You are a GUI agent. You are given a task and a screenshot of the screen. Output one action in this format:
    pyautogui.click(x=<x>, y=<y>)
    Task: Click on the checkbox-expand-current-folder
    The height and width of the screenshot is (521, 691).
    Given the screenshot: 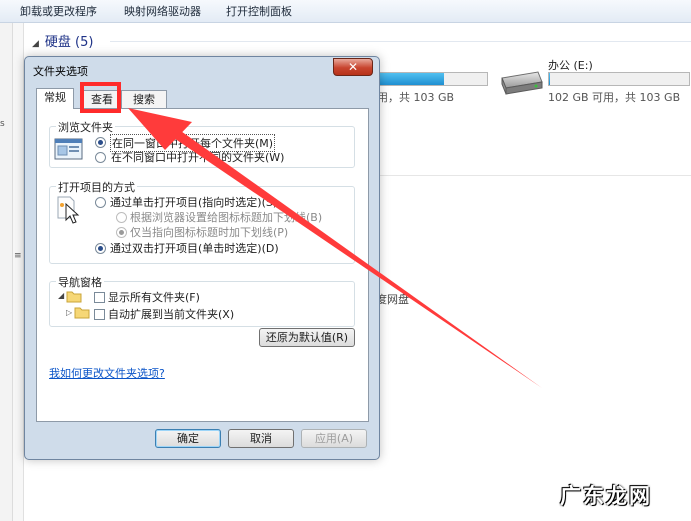 What is the action you would take?
    pyautogui.click(x=99, y=314)
    